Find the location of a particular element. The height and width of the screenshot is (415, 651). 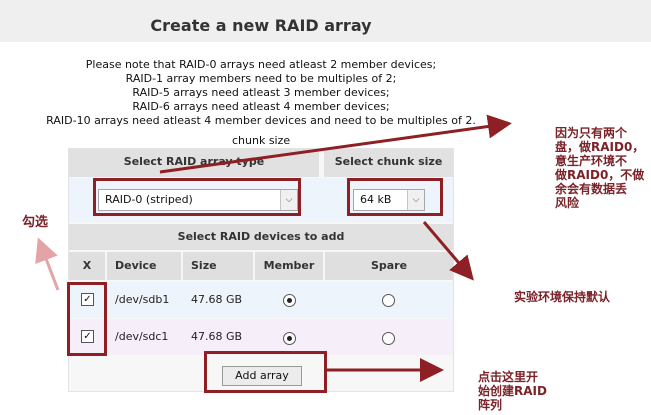

note-line: 余会有数据丢 is located at coordinates (591, 189).